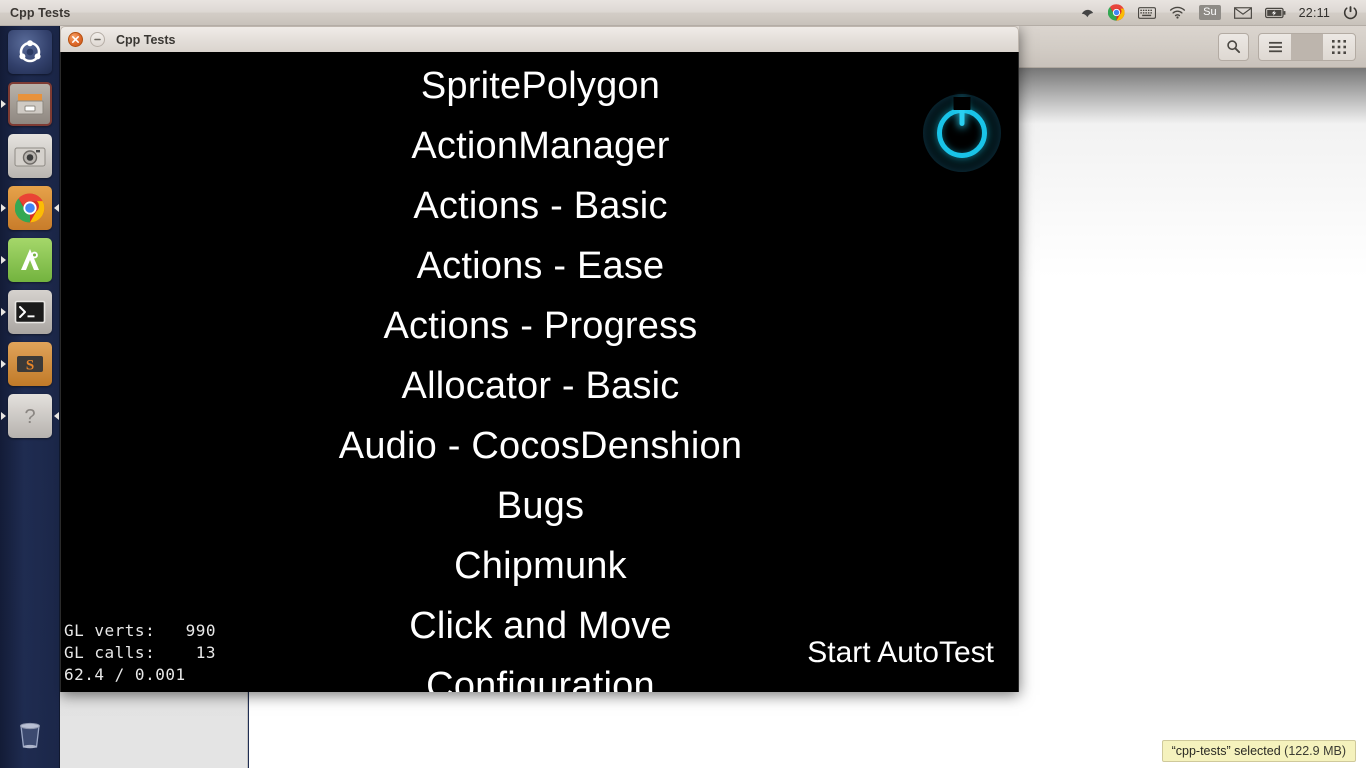  I want to click on unity-launcher: S?, so click(30, 397).